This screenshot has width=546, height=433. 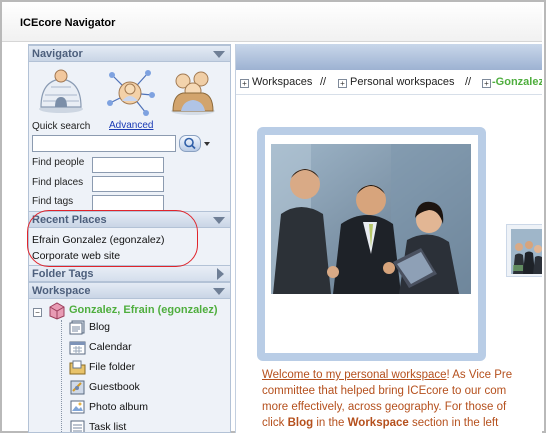 What do you see at coordinates (378, 423) in the screenshot?
I see `welcome-bold-workspace: Workspace` at bounding box center [378, 423].